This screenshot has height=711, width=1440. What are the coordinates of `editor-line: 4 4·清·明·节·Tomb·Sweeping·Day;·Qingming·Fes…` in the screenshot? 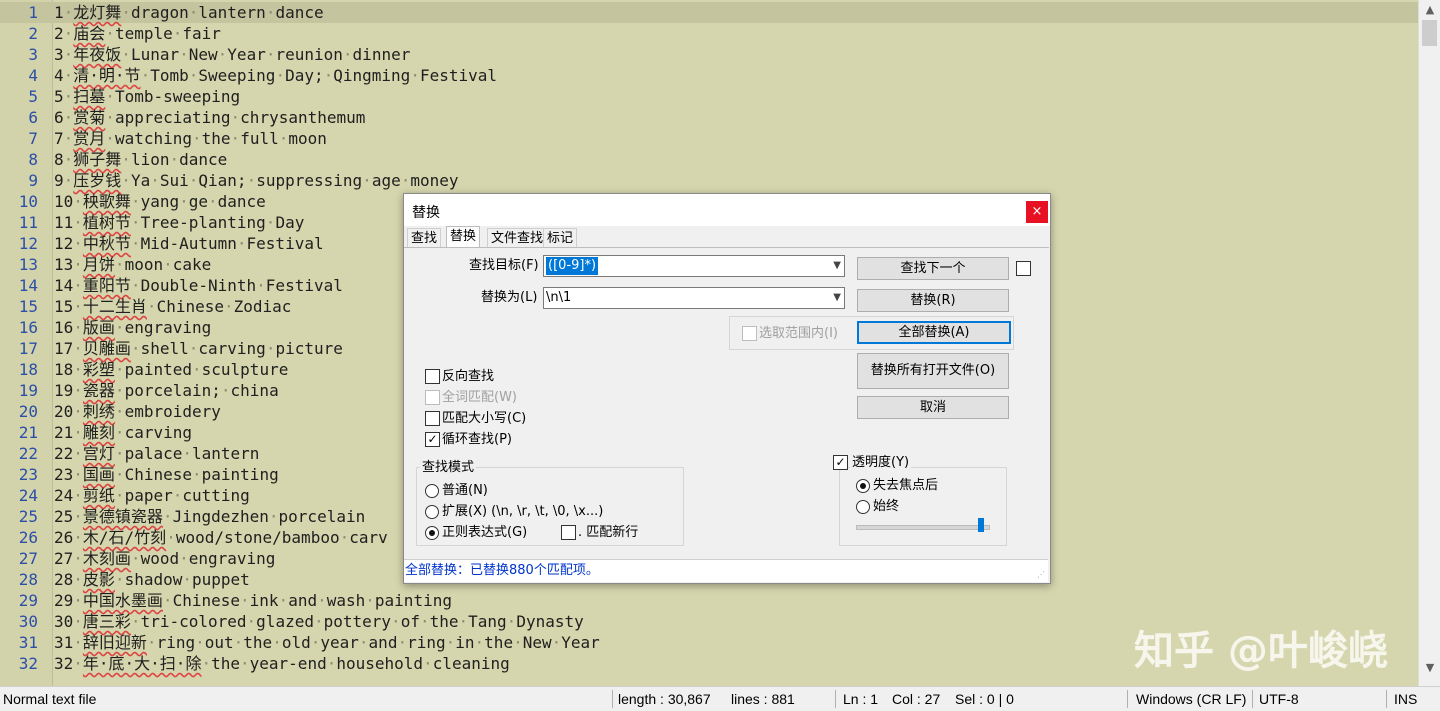 It's located at (709, 75).